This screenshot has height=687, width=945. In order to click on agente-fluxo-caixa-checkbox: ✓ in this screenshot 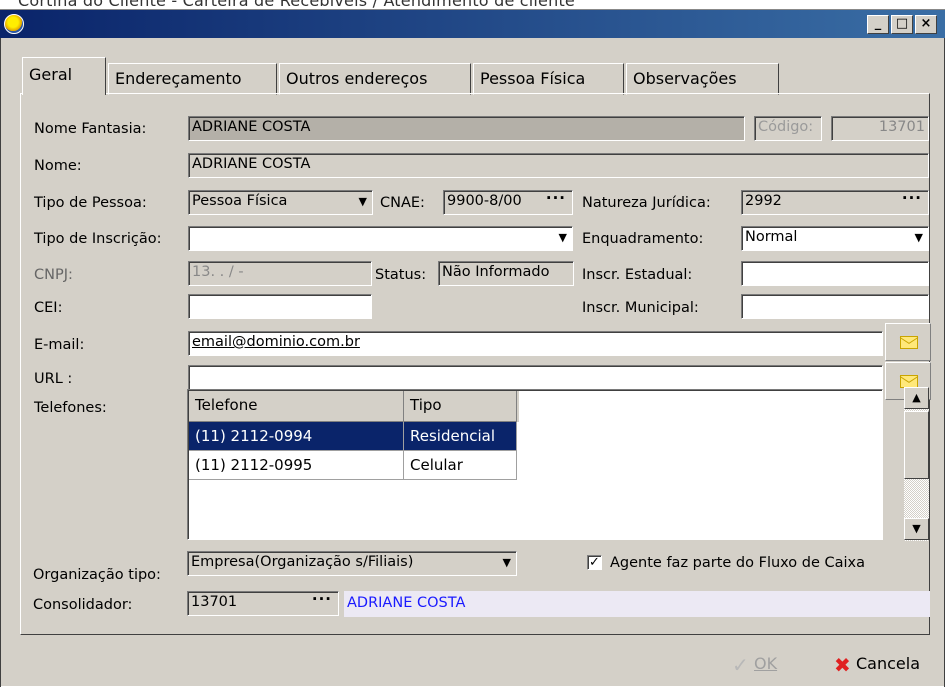, I will do `click(594, 562)`.